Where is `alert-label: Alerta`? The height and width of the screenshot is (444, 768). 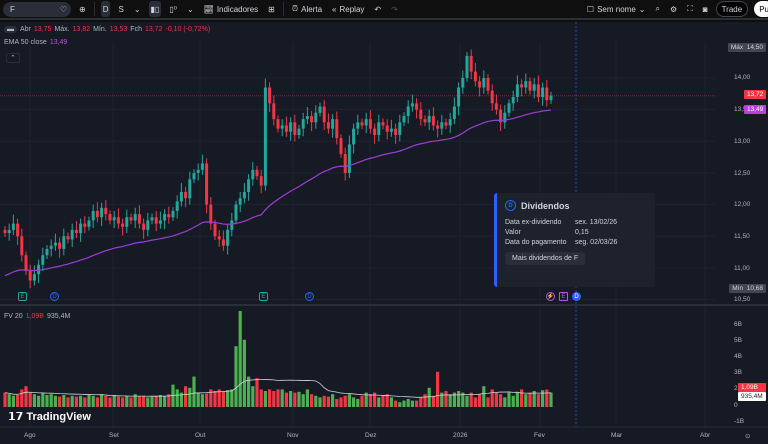 alert-label: Alerta is located at coordinates (312, 9).